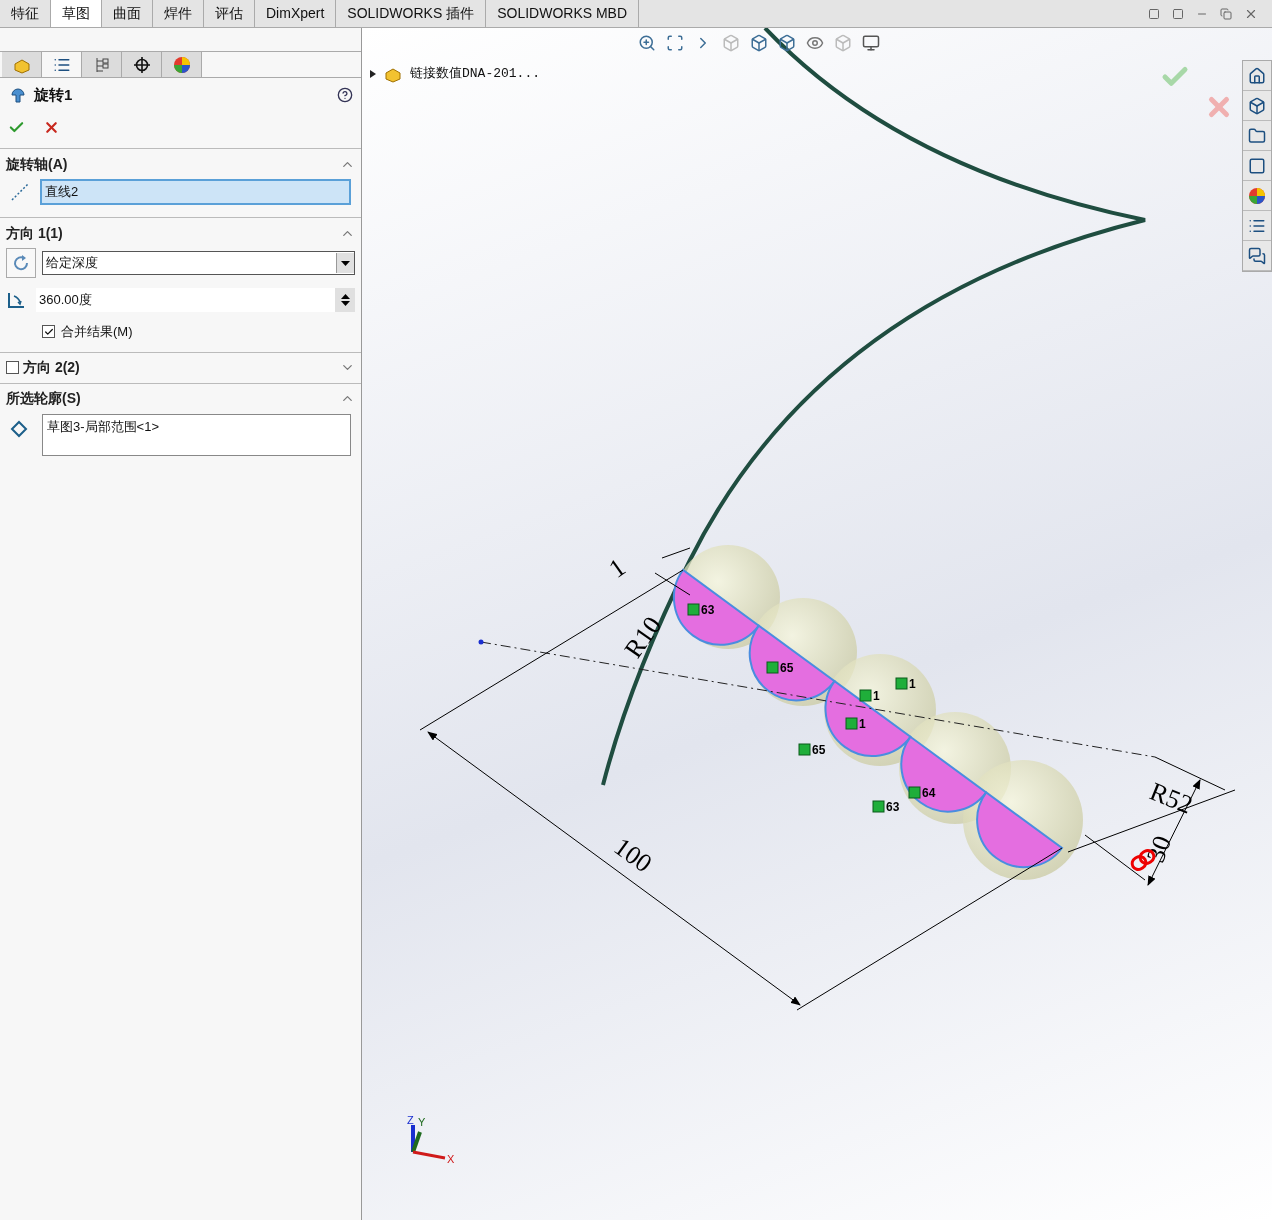 The width and height of the screenshot is (1272, 1220). What do you see at coordinates (51, 367) in the screenshot?
I see `section-title: 方向 2(2)` at bounding box center [51, 367].